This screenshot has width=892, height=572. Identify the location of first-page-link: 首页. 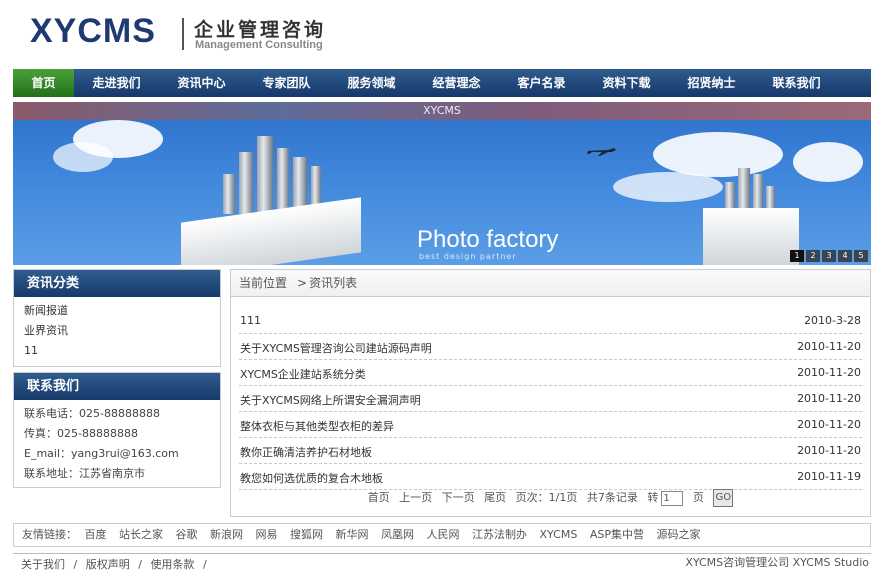
(379, 497).